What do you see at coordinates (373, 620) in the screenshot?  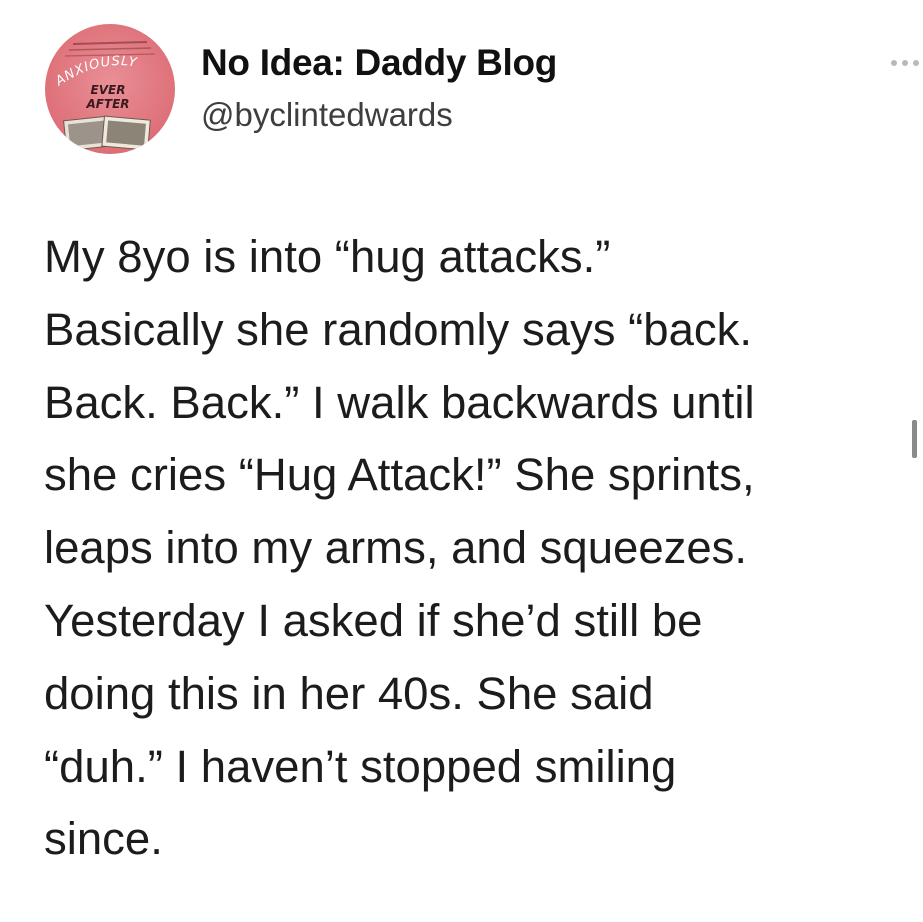 I see `tweet-text-line: Yesterday I asked if she’d still be` at bounding box center [373, 620].